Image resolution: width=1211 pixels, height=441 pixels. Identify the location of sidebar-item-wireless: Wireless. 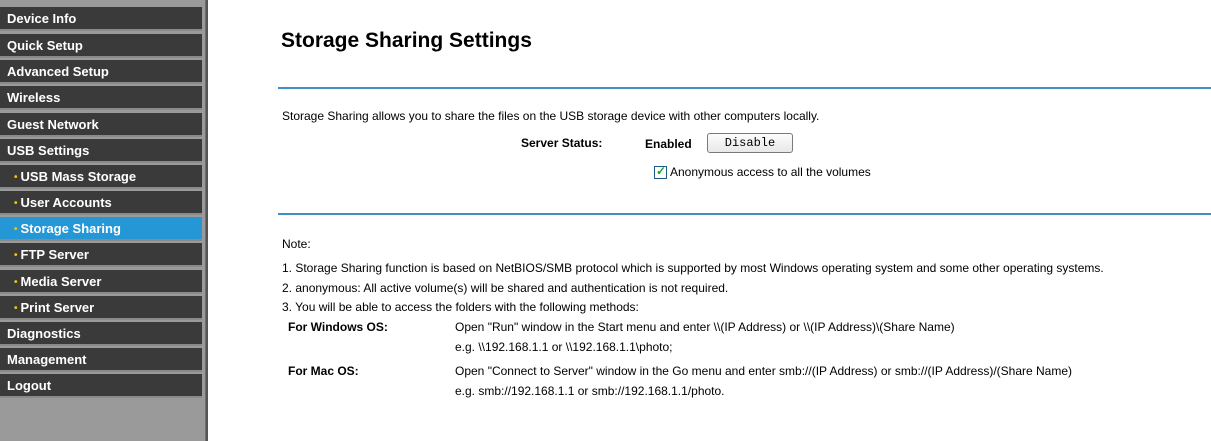
(101, 98).